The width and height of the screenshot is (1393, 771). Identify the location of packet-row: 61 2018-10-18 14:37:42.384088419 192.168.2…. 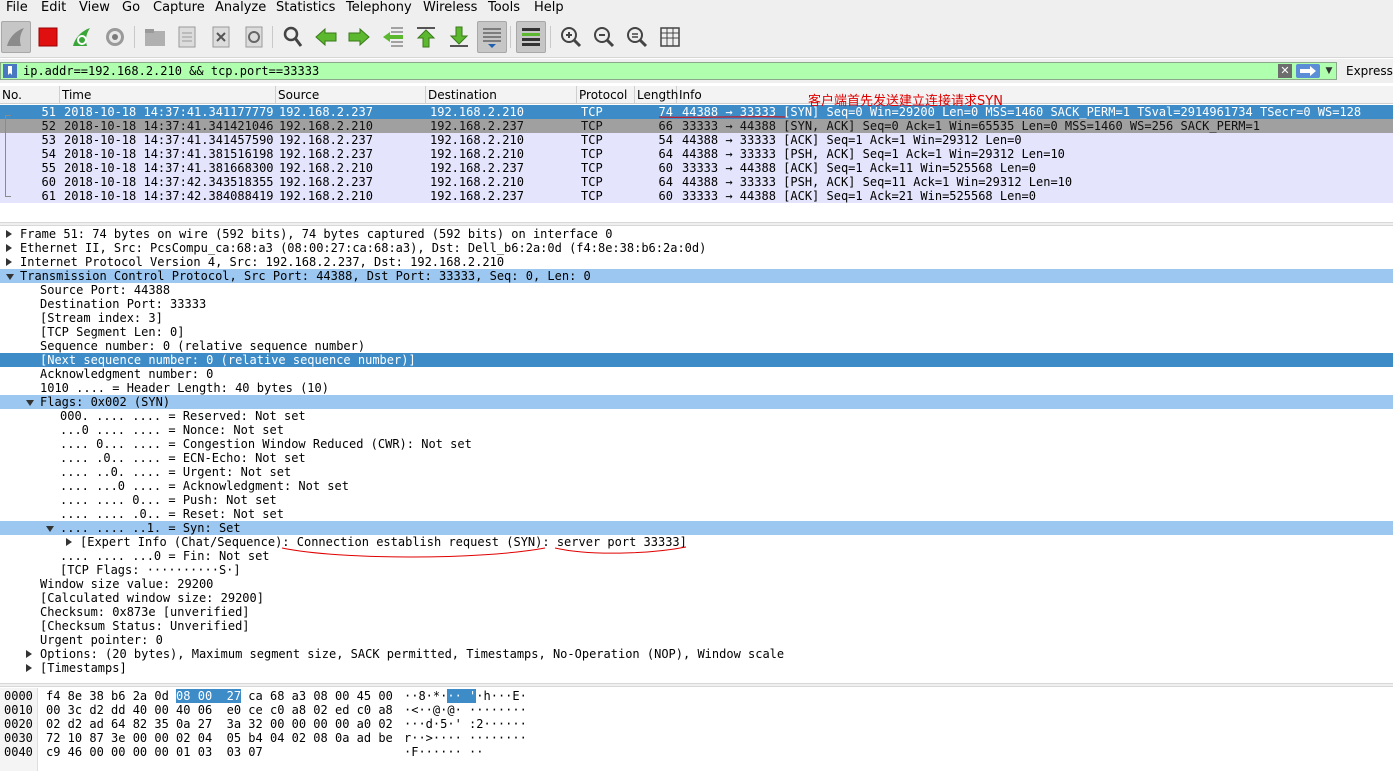
(696, 196).